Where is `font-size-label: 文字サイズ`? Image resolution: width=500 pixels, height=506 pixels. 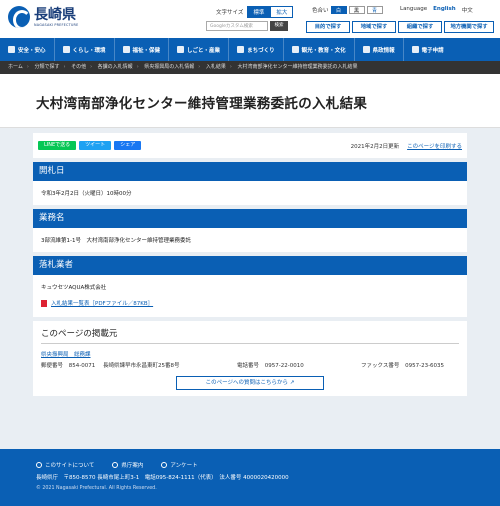 font-size-label: 文字サイズ is located at coordinates (230, 13).